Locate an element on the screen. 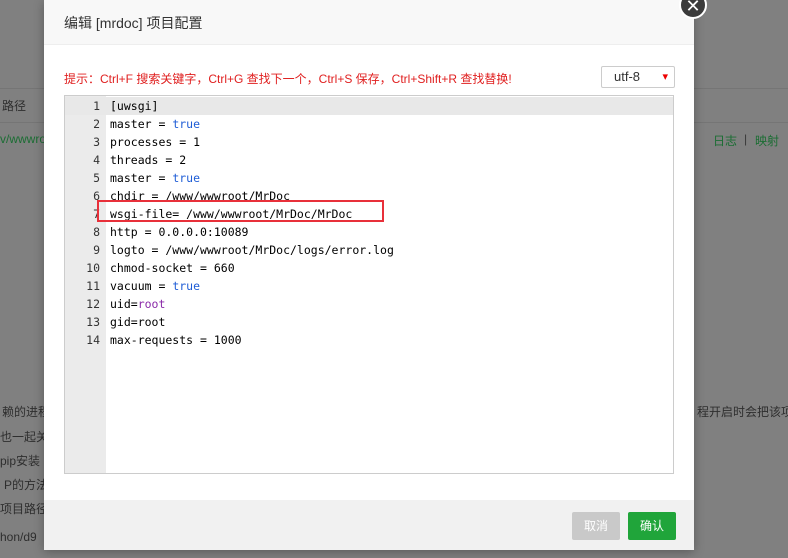  line-number: 8 is located at coordinates (96, 232).